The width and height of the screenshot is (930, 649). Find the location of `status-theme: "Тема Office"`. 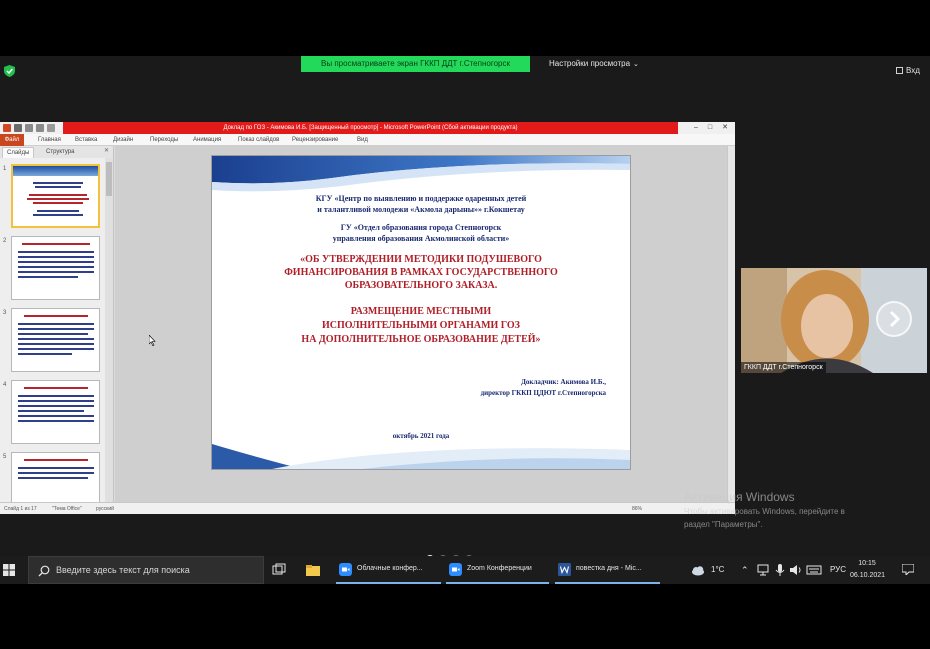

status-theme: "Тема Office" is located at coordinates (67, 509).